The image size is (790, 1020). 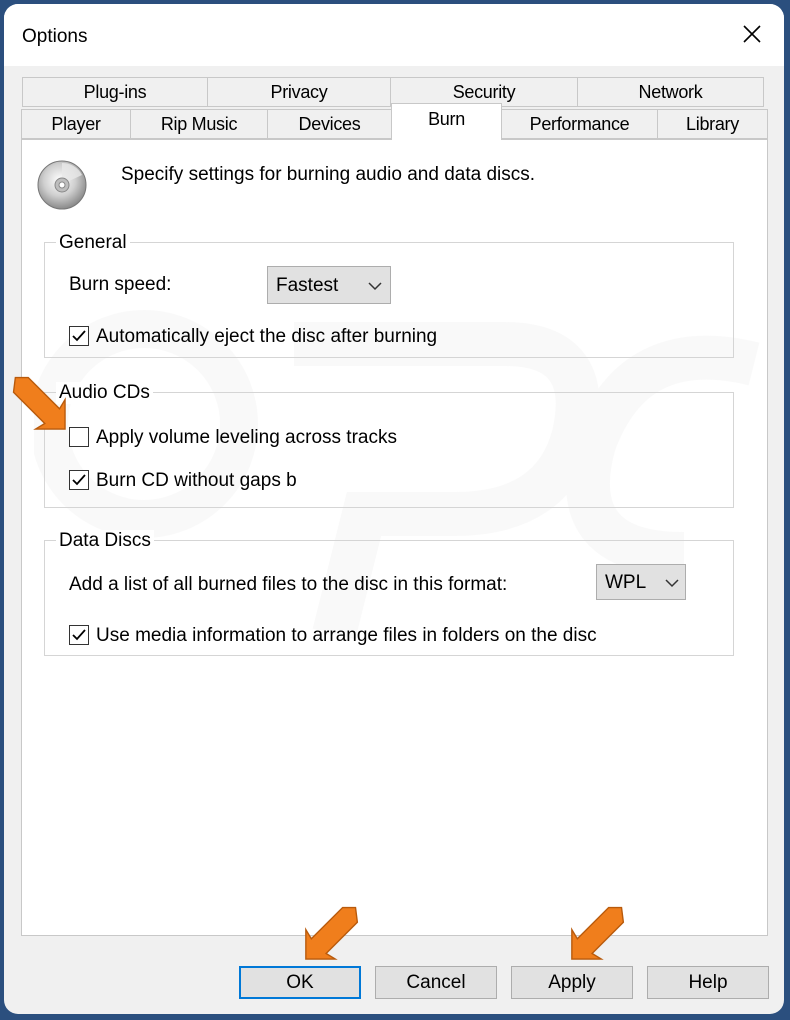 I want to click on tab-label: Rip Music, so click(x=199, y=124).